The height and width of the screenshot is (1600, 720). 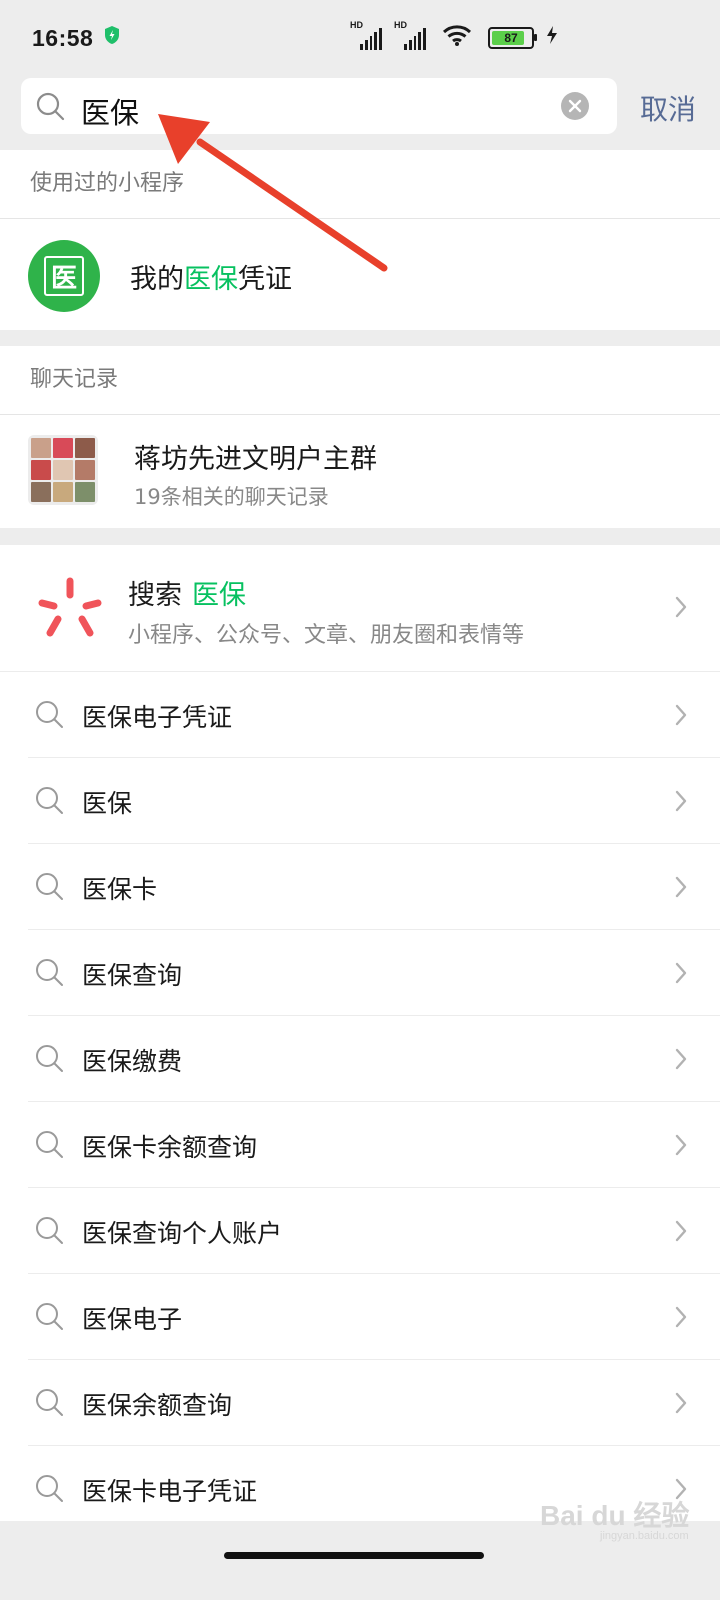 I want to click on search-query: 医保, so click(x=110, y=113).